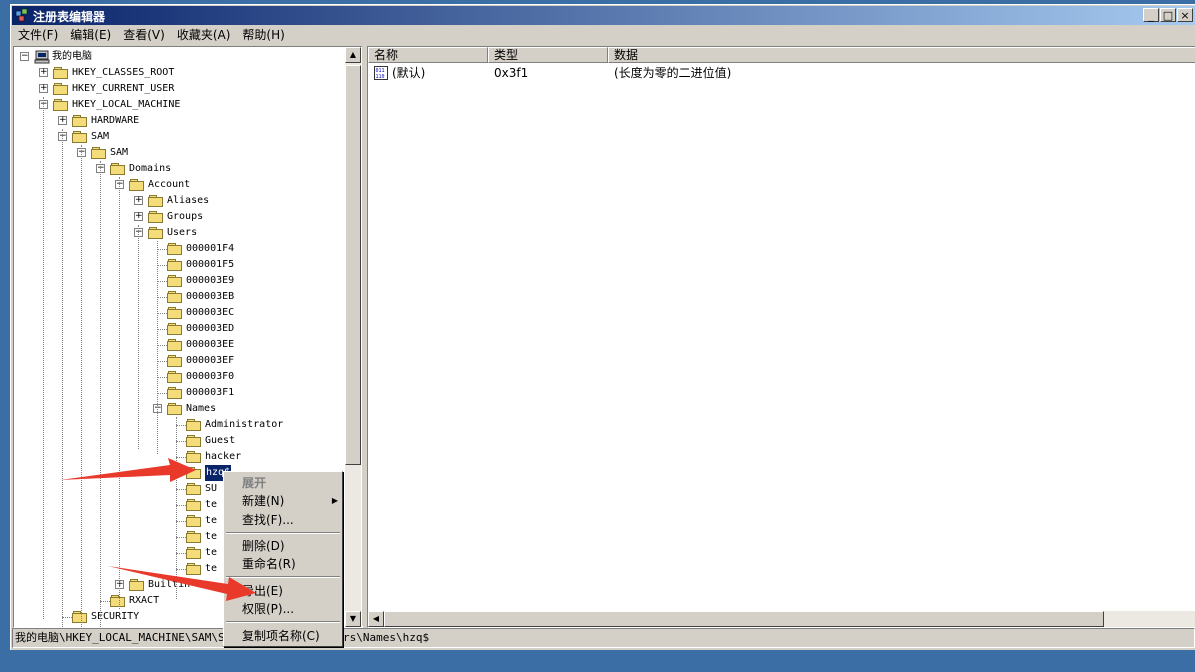 Image resolution: width=1195 pixels, height=672 pixels. I want to click on scroll-up-button: ▲, so click(353, 55).